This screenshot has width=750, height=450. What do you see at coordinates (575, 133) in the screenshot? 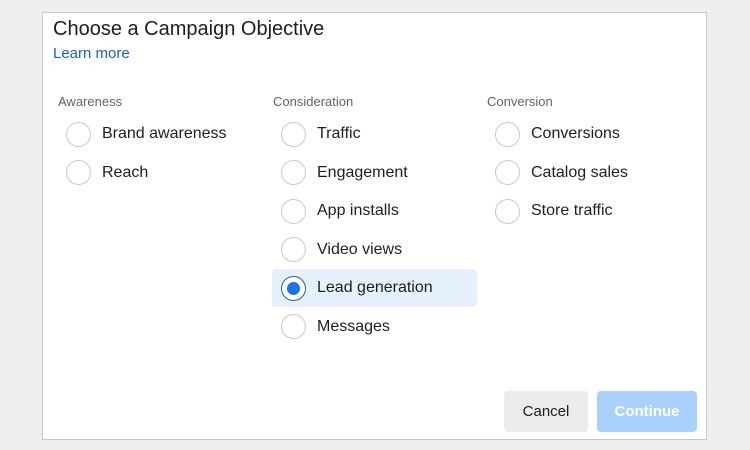
I see `option-label: Conversions` at bounding box center [575, 133].